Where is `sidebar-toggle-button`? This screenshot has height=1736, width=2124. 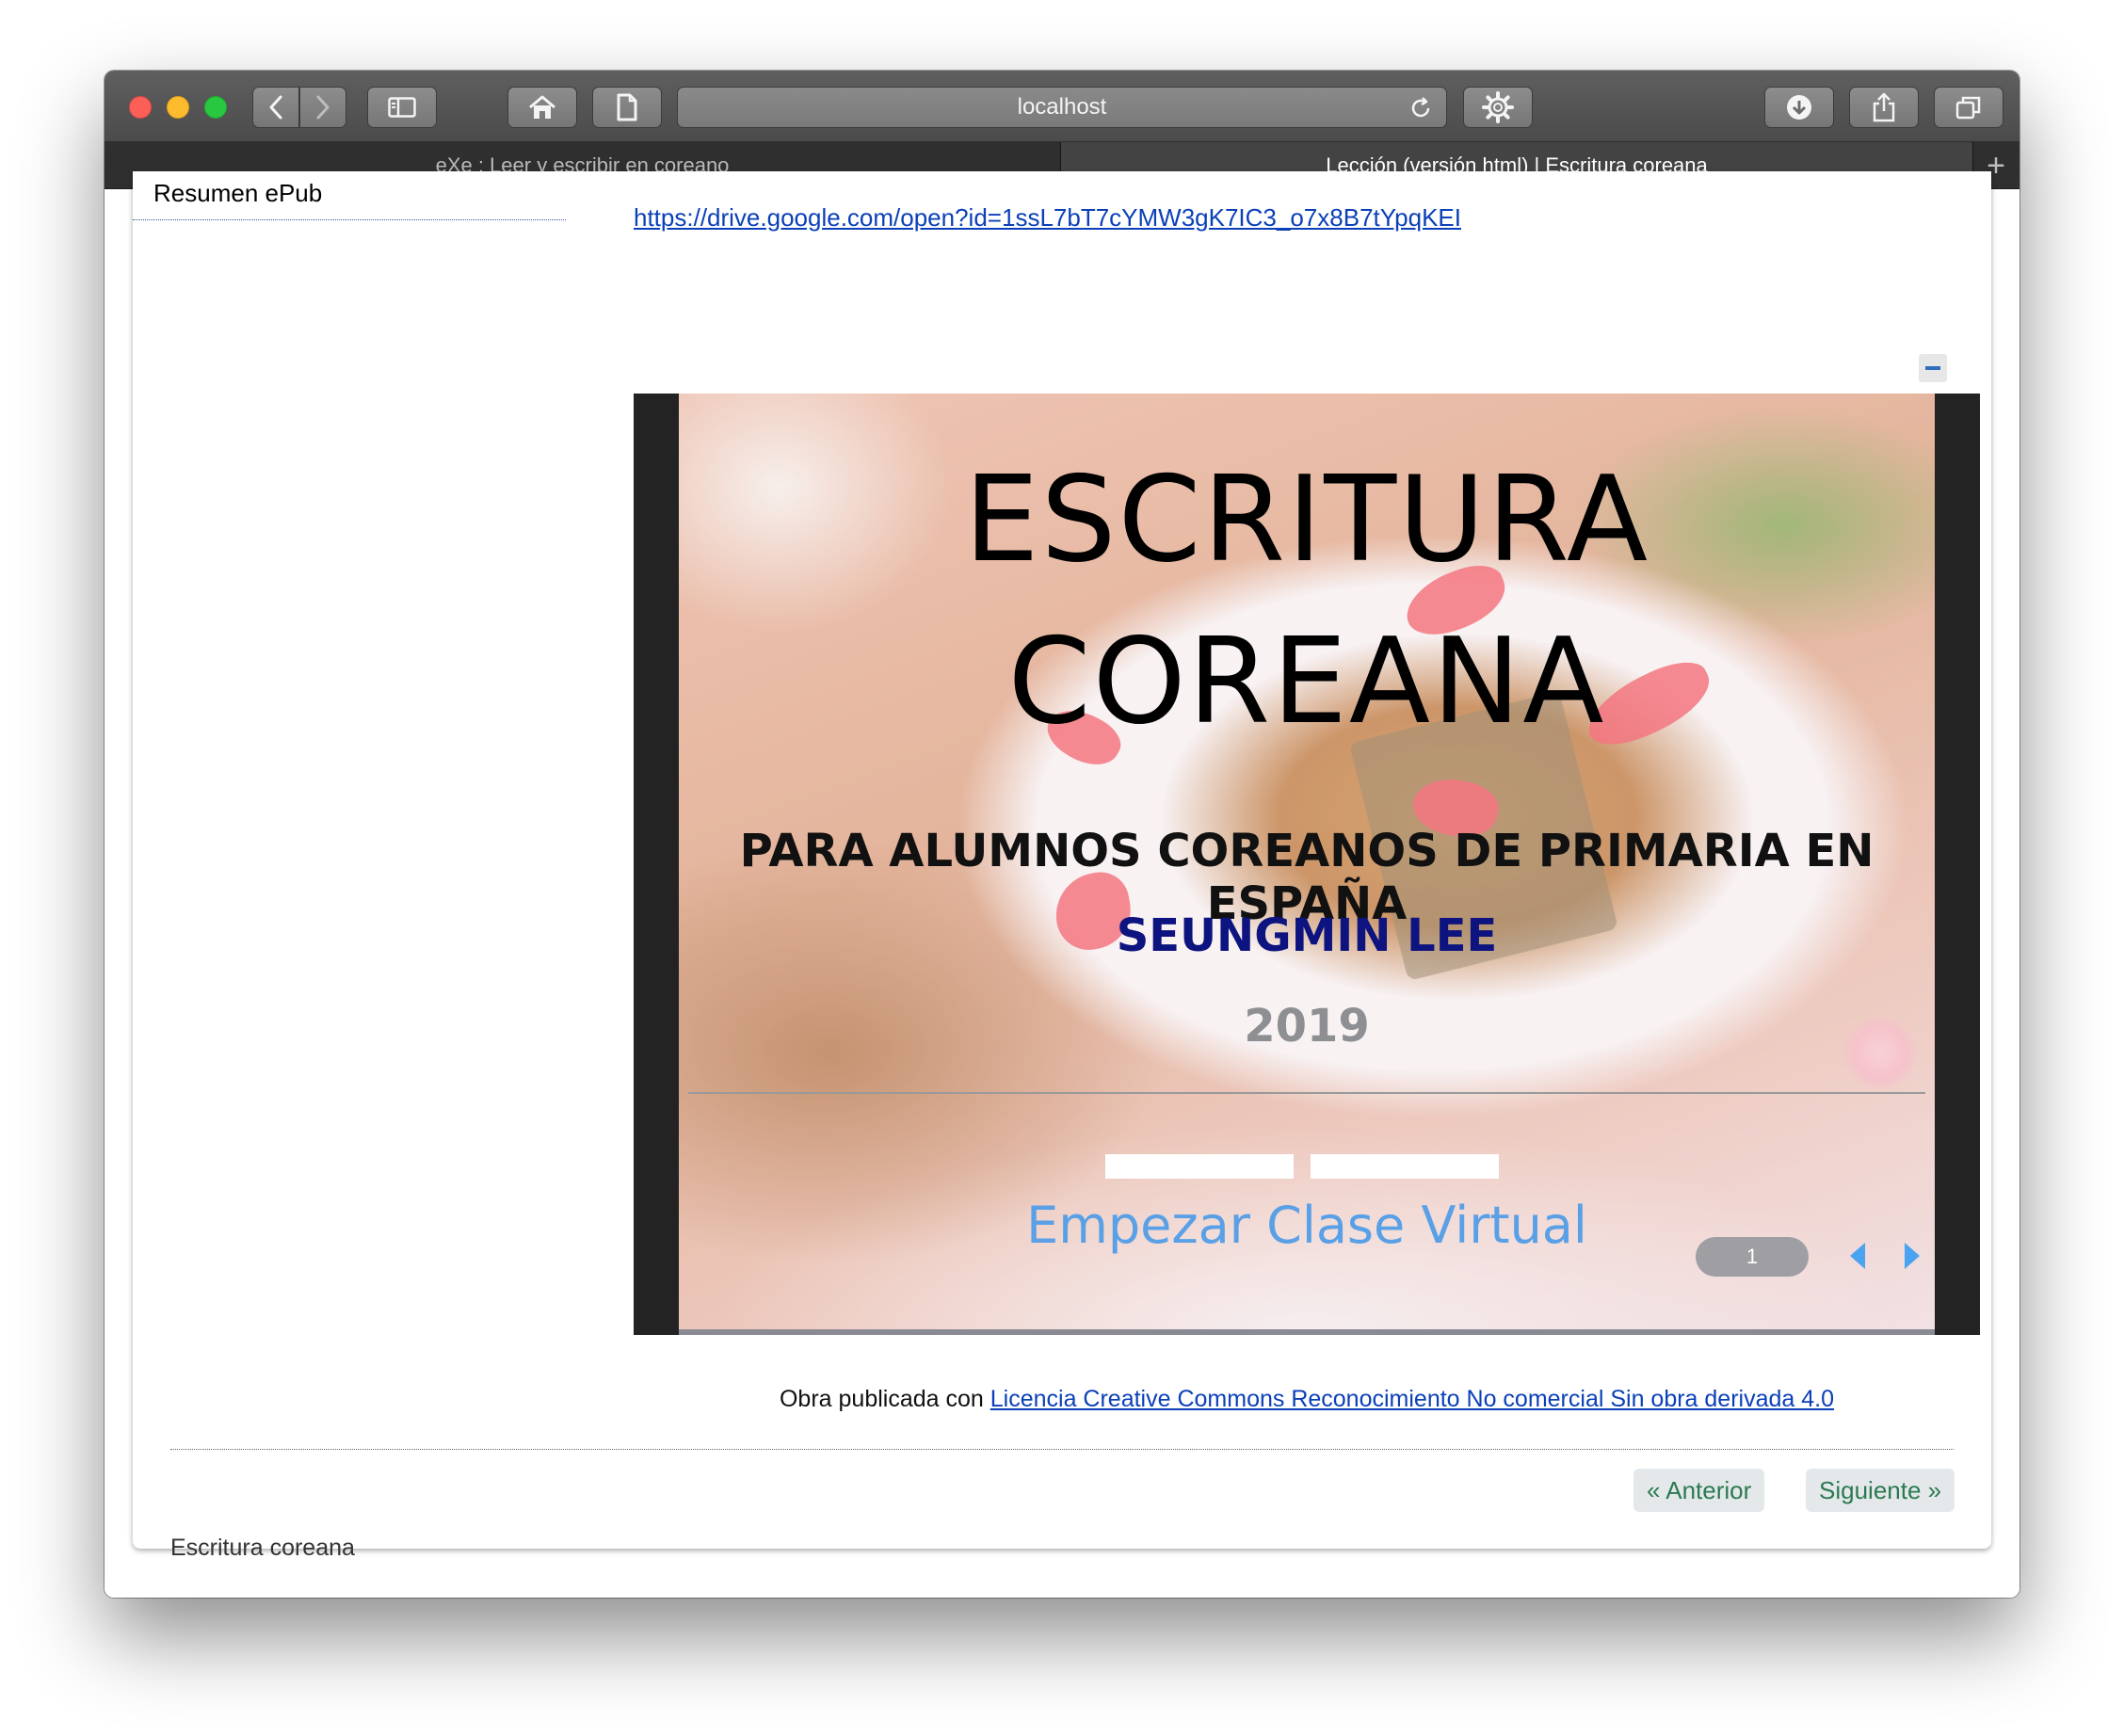
sidebar-toggle-button is located at coordinates (402, 107).